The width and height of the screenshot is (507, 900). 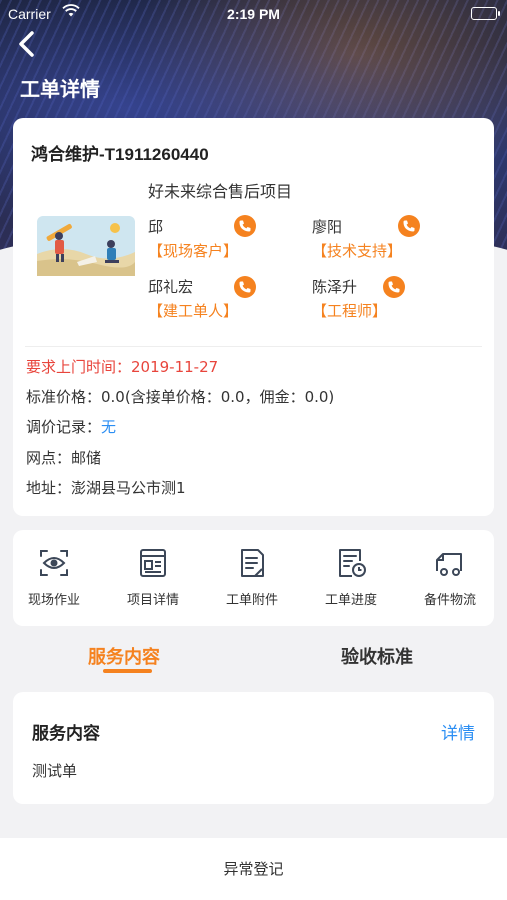 I want to click on contact-onsite-customer: 邱 【现场客户】, so click(x=220, y=241).